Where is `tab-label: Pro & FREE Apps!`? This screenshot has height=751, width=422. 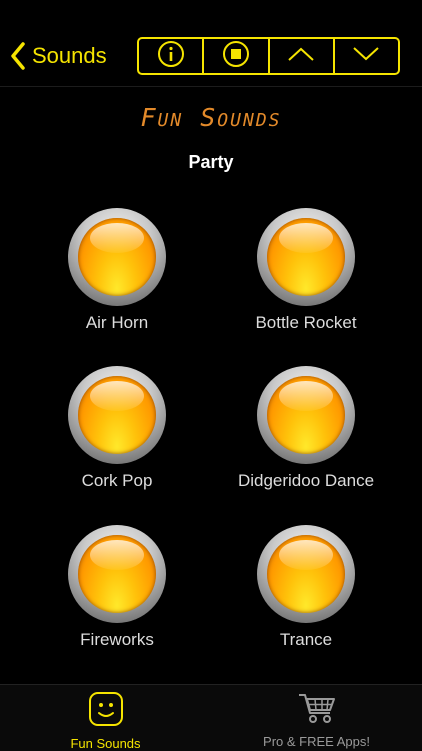
tab-label: Pro & FREE Apps! is located at coordinates (316, 741).